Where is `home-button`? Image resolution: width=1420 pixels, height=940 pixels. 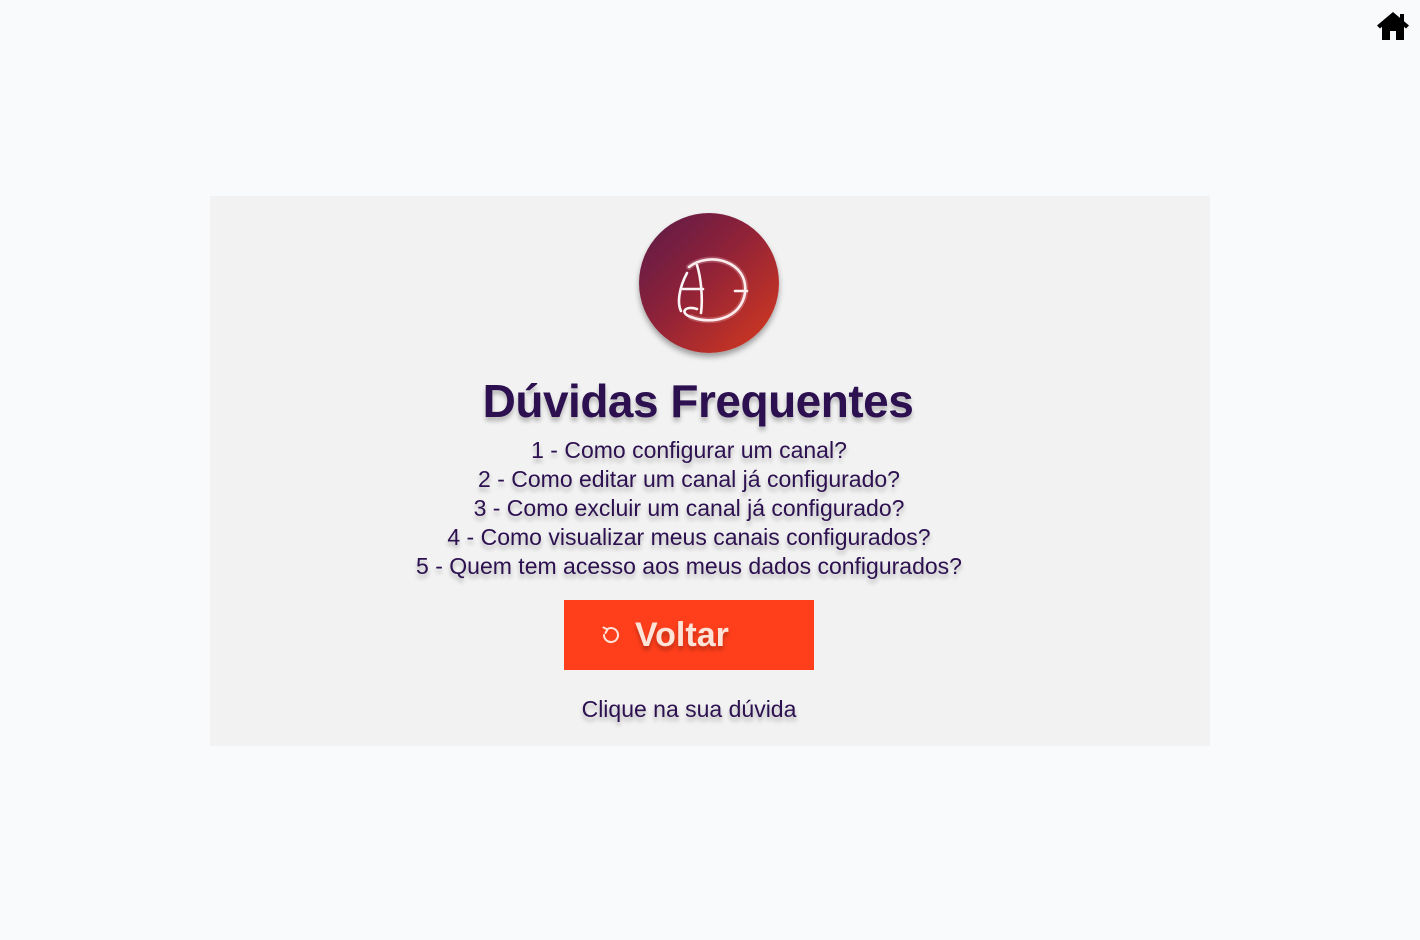
home-button is located at coordinates (1393, 26).